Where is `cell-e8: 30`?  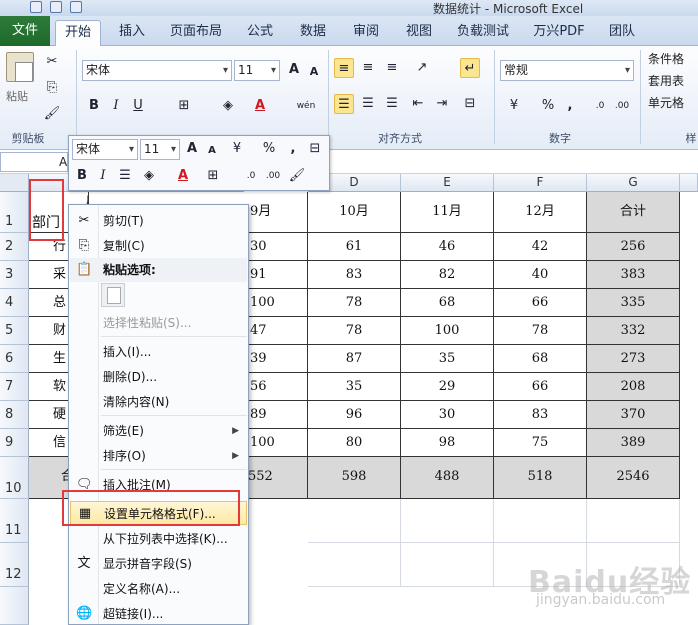
cell-e8: 30 is located at coordinates (447, 415).